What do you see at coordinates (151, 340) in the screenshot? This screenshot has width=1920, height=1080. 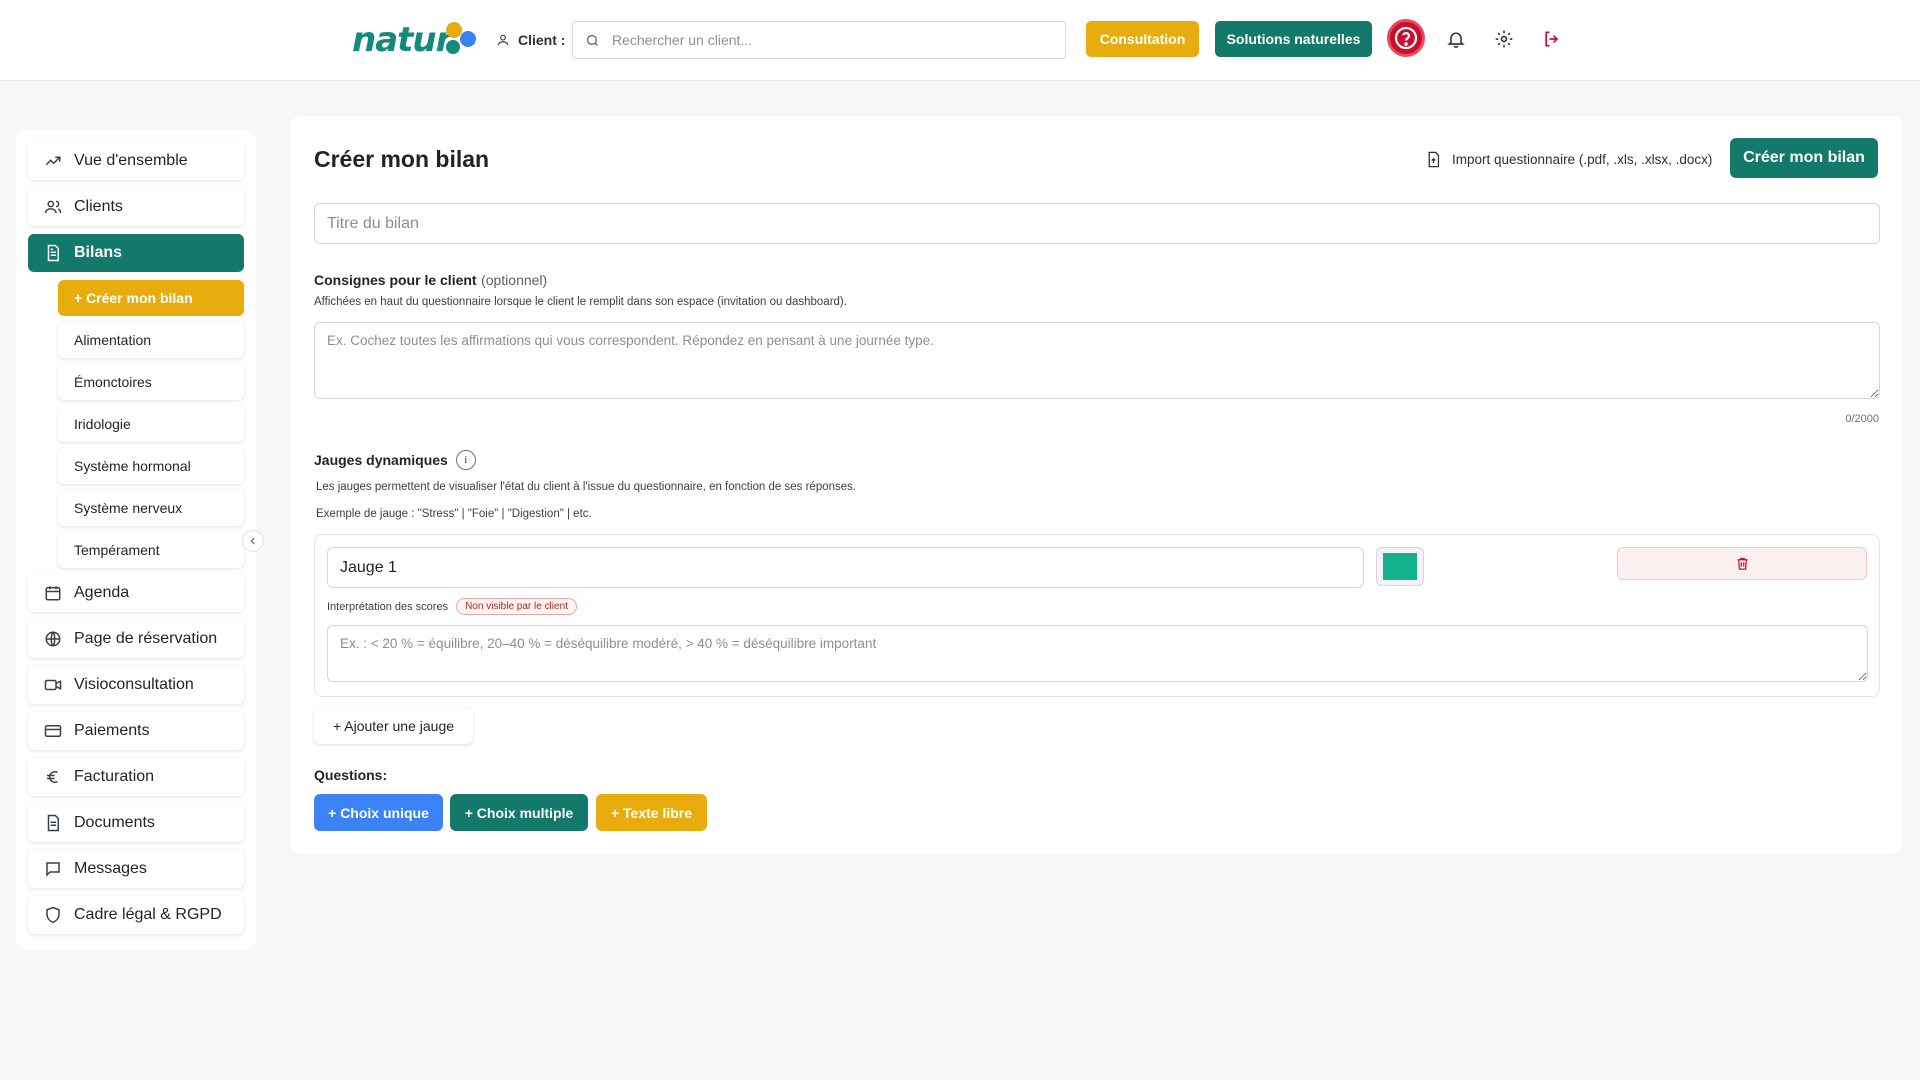 I see `sidebar-subitem-alimentation: Alimentation` at bounding box center [151, 340].